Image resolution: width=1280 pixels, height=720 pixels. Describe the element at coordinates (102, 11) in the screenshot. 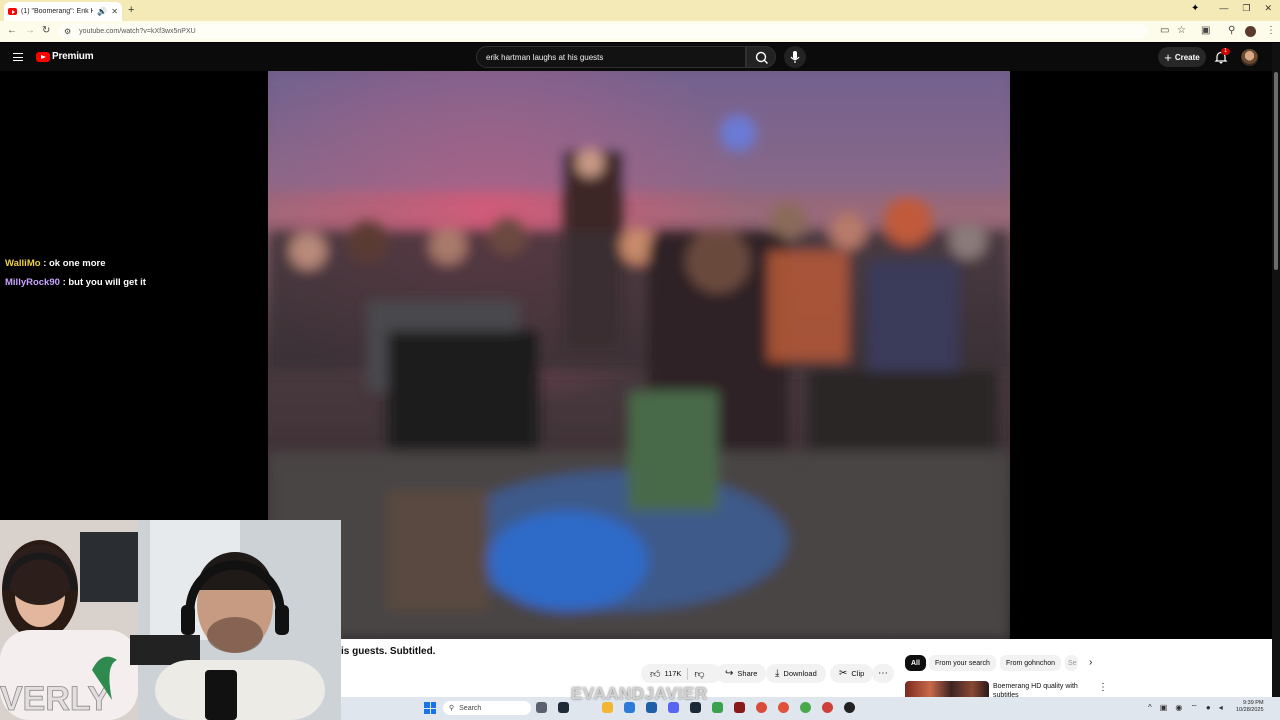

I see `audio-playing-icon: 🔊` at that location.